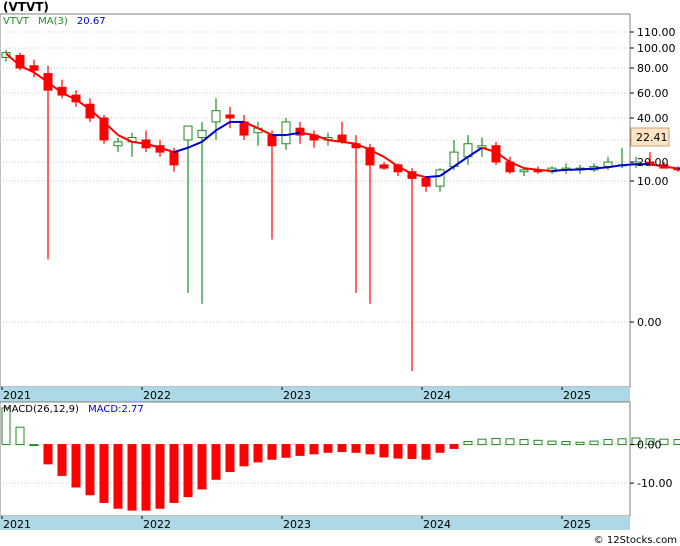 The height and width of the screenshot is (546, 680). What do you see at coordinates (649, 322) in the screenshot?
I see `price-tick-label: 0.00` at bounding box center [649, 322].